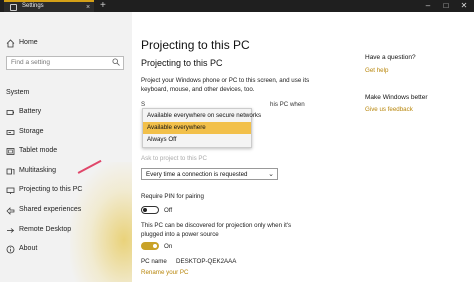 This screenshot has width=474, height=282. What do you see at coordinates (150, 210) in the screenshot?
I see `require-pin-toggle` at bounding box center [150, 210].